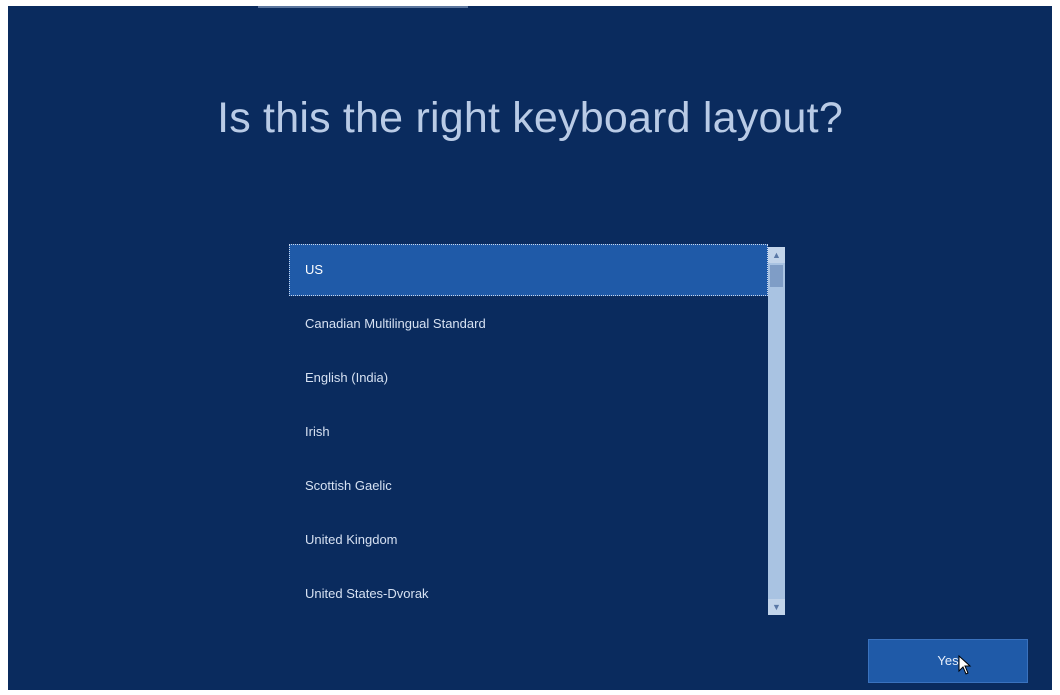  Describe the element at coordinates (528, 540) in the screenshot. I see `list-item: United Kingdom` at that location.